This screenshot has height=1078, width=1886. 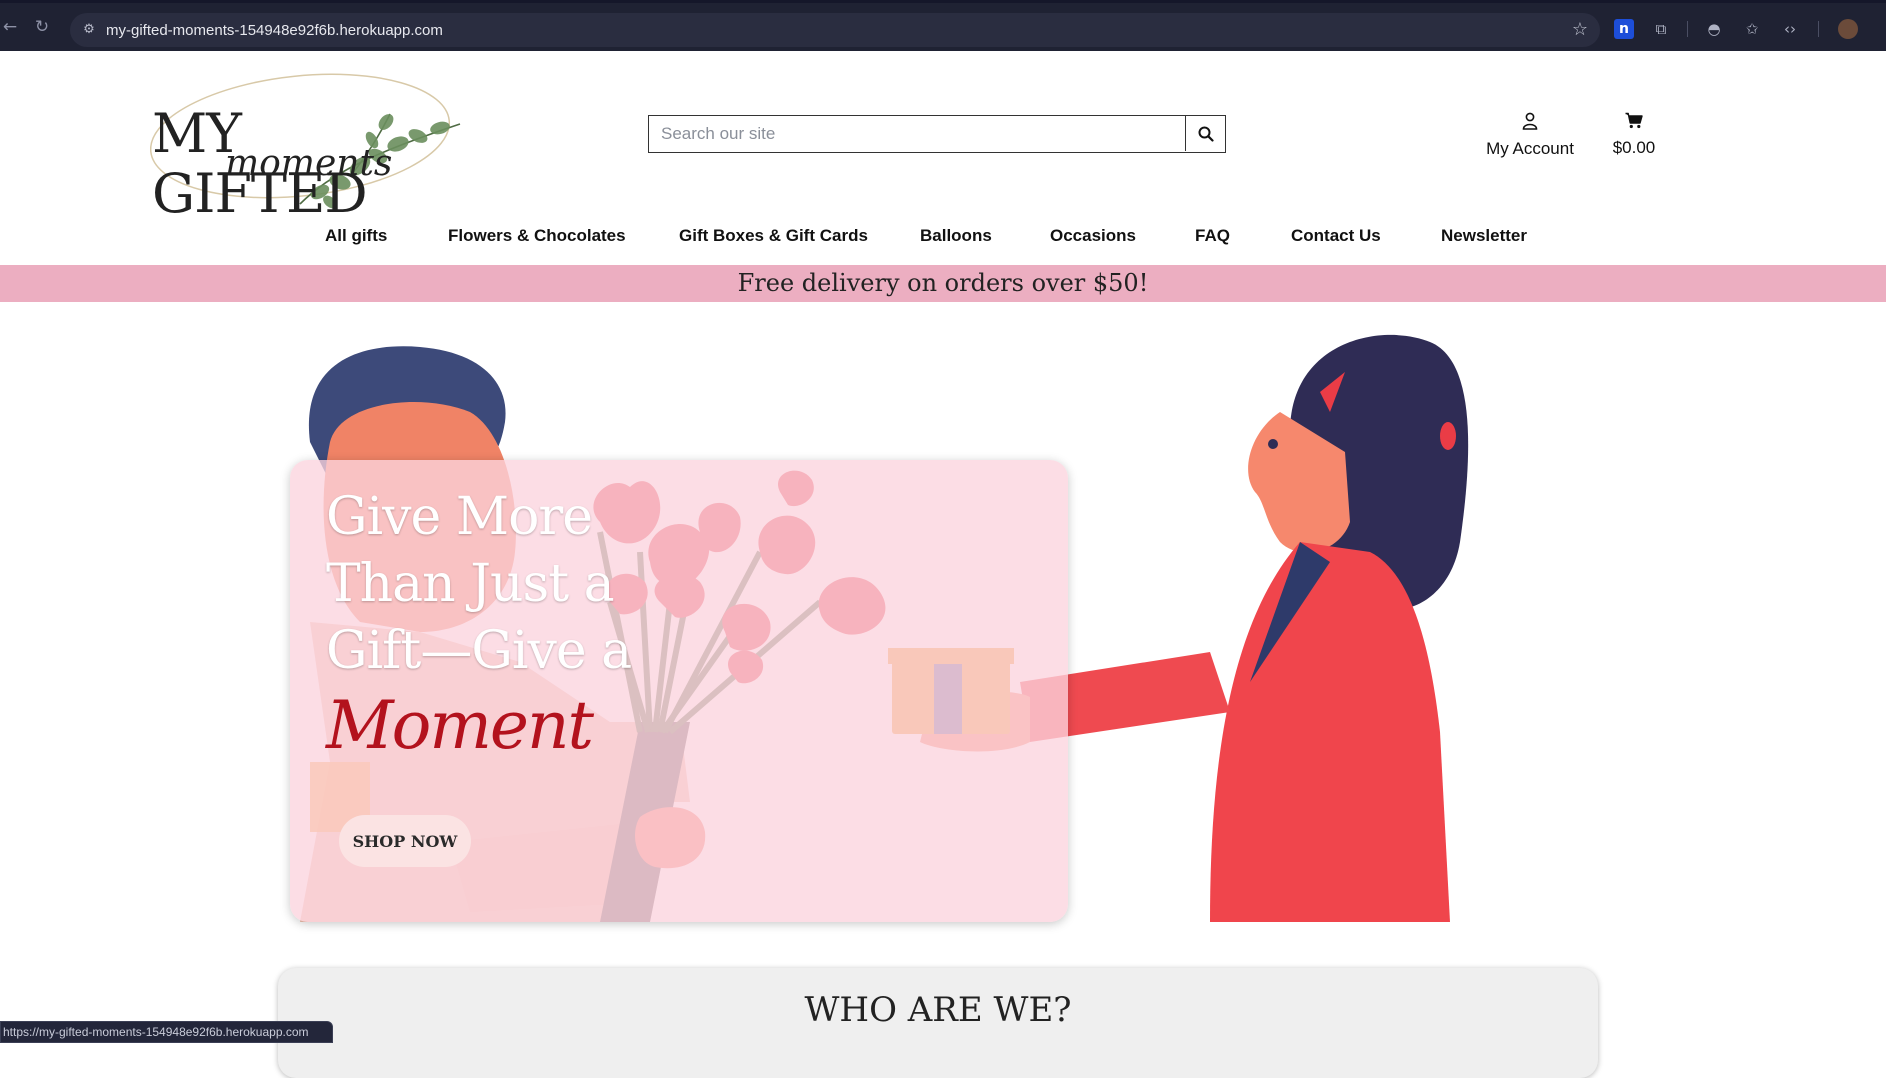 What do you see at coordinates (405, 841) in the screenshot?
I see `shop-now-button: SHOP NOW` at bounding box center [405, 841].